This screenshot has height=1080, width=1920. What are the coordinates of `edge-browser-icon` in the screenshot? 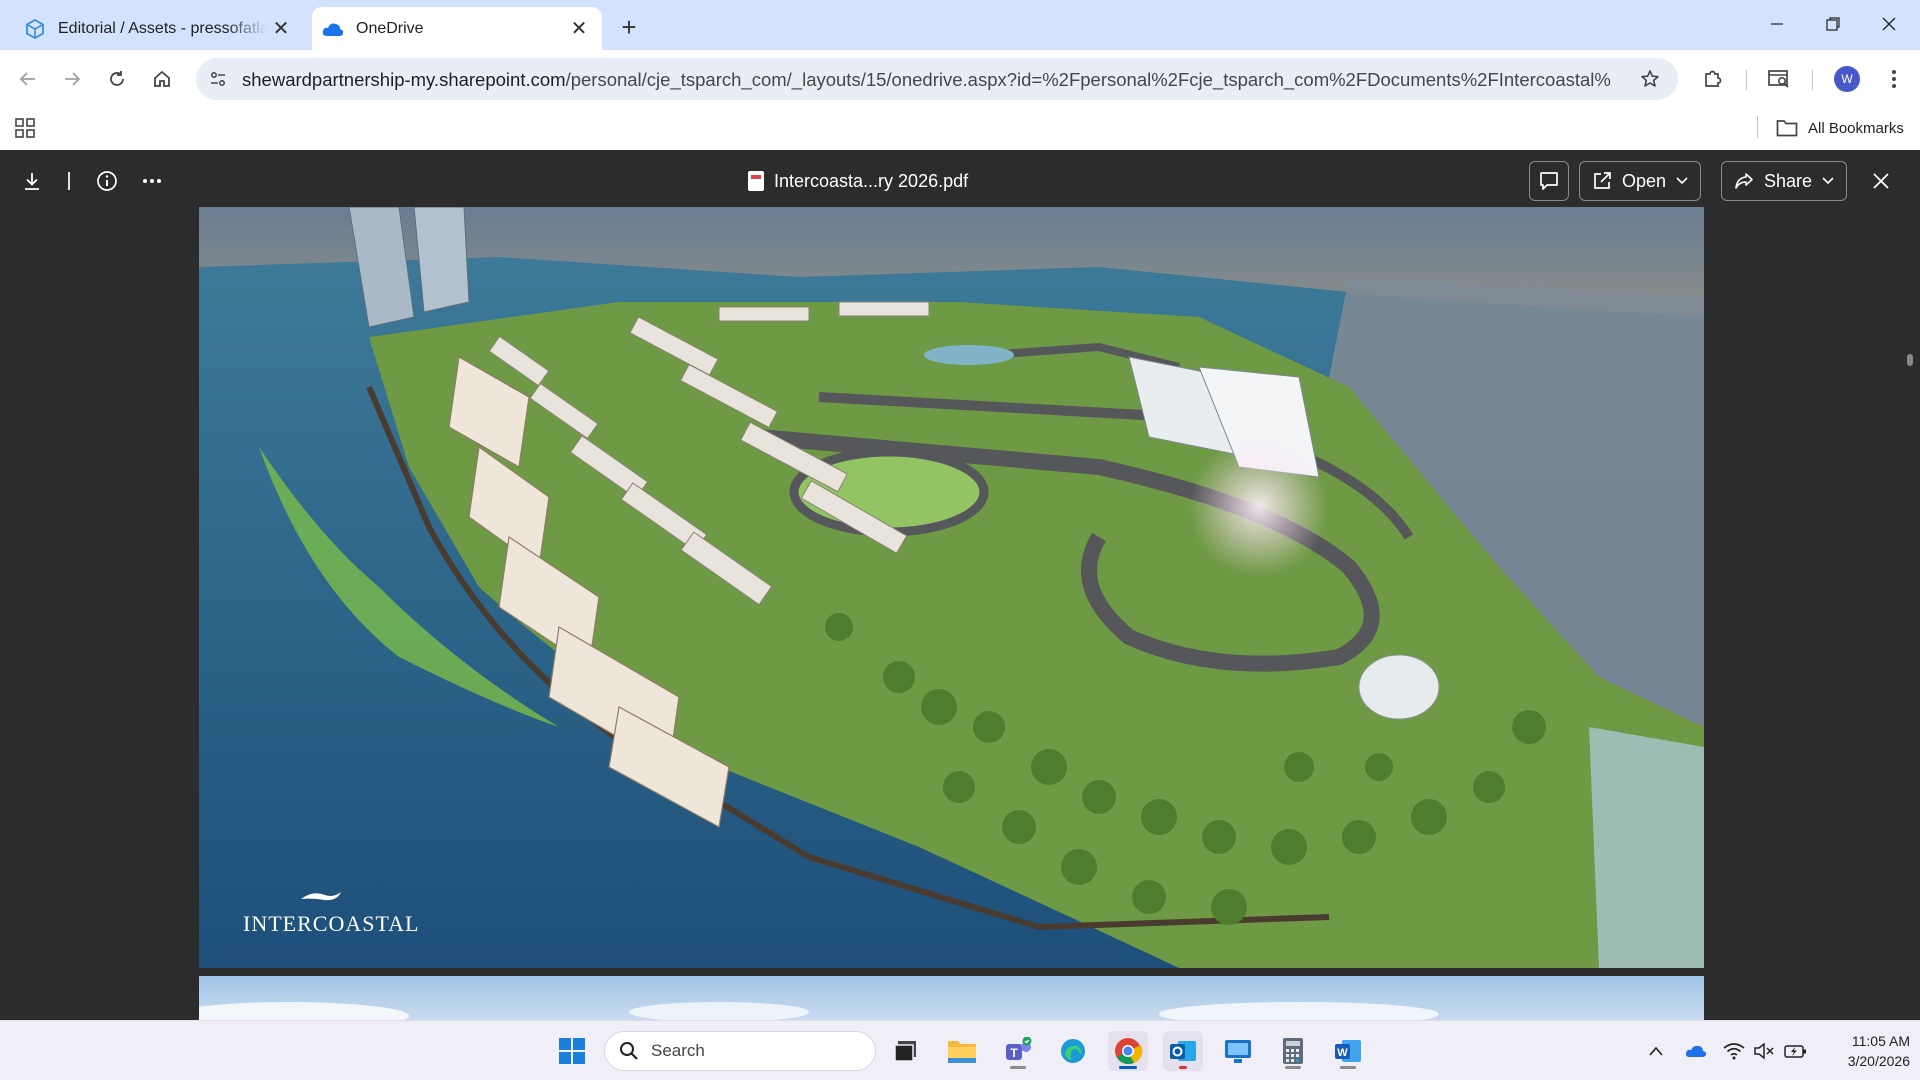 It's located at (1073, 1051).